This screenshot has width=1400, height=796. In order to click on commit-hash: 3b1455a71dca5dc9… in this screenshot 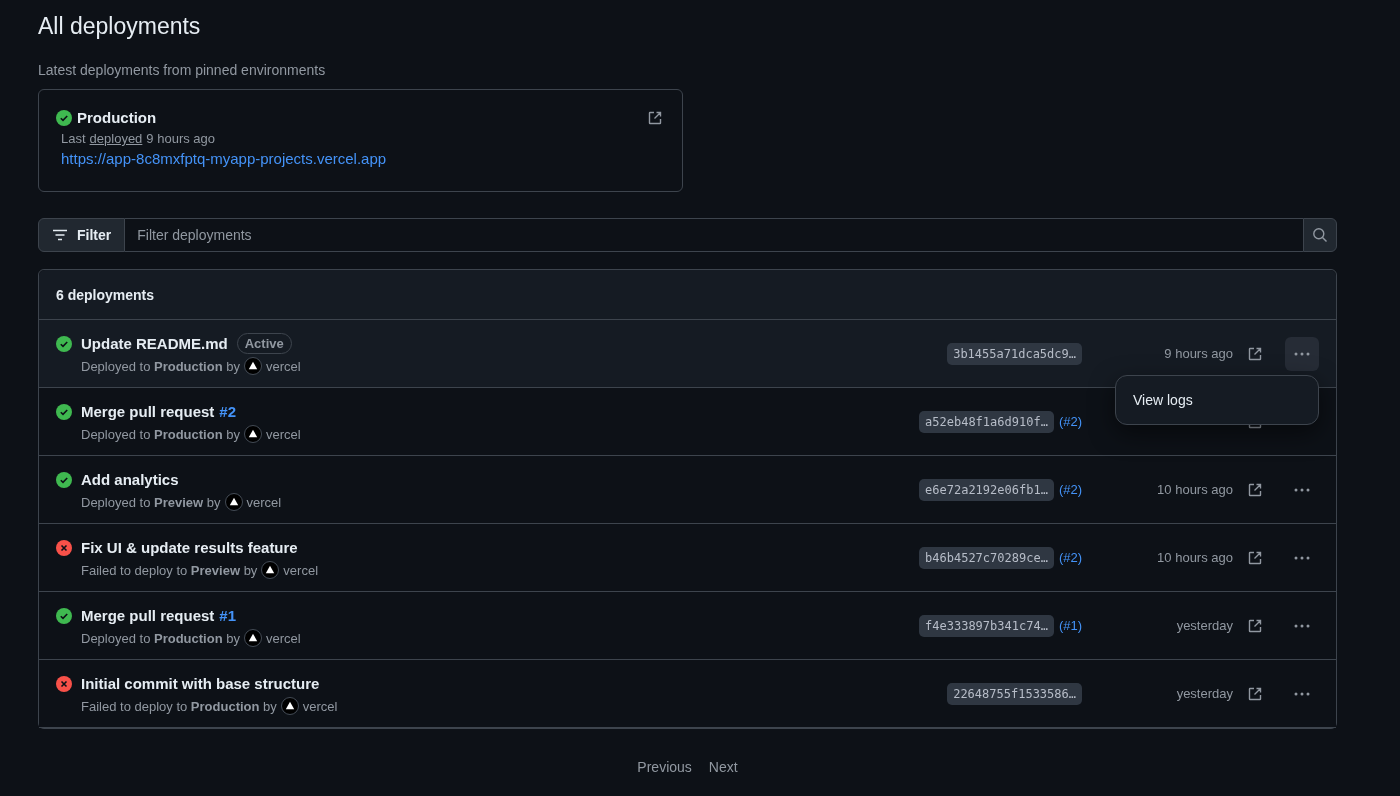, I will do `click(1014, 353)`.